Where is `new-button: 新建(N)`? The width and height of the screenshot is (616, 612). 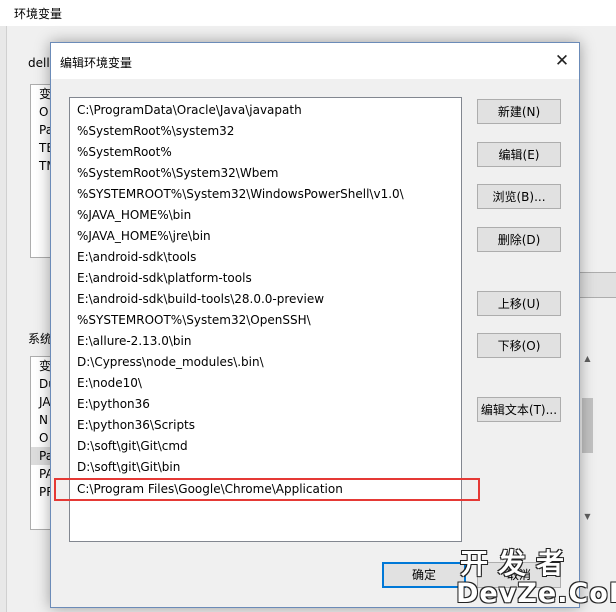
new-button: 新建(N) is located at coordinates (519, 111).